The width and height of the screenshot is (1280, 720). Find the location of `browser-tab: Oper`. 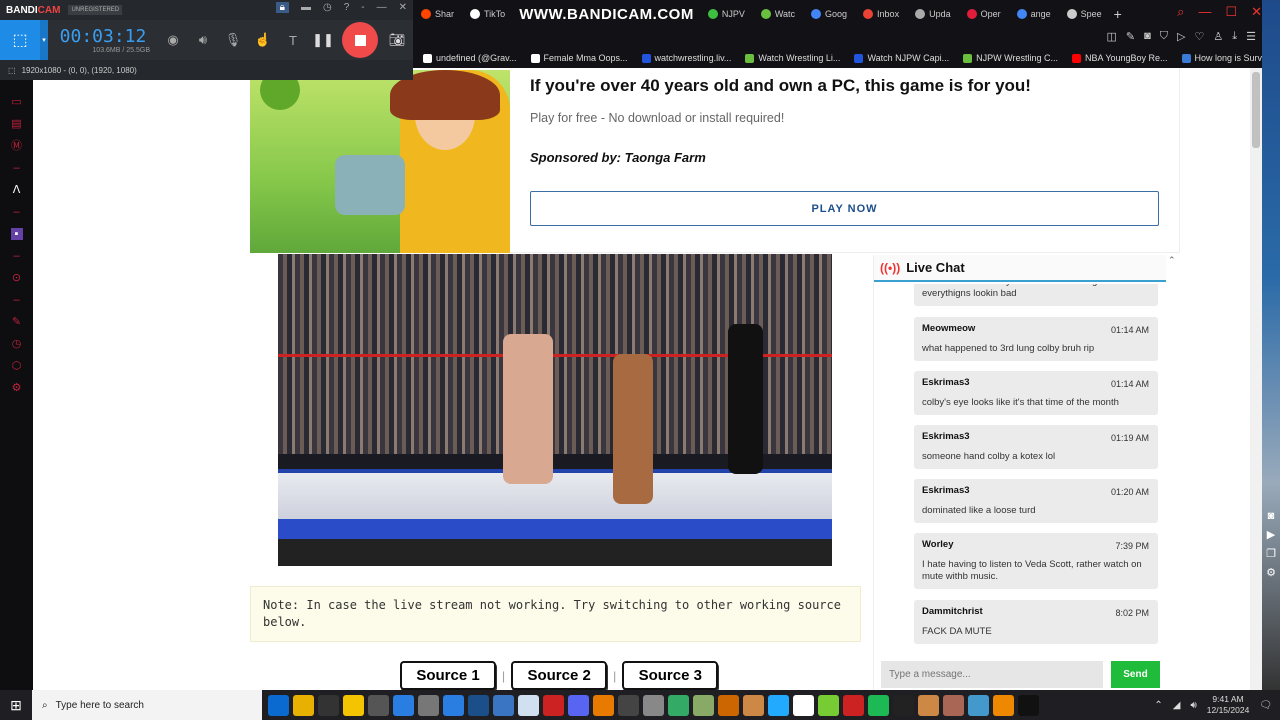

browser-tab: Oper is located at coordinates (984, 14).